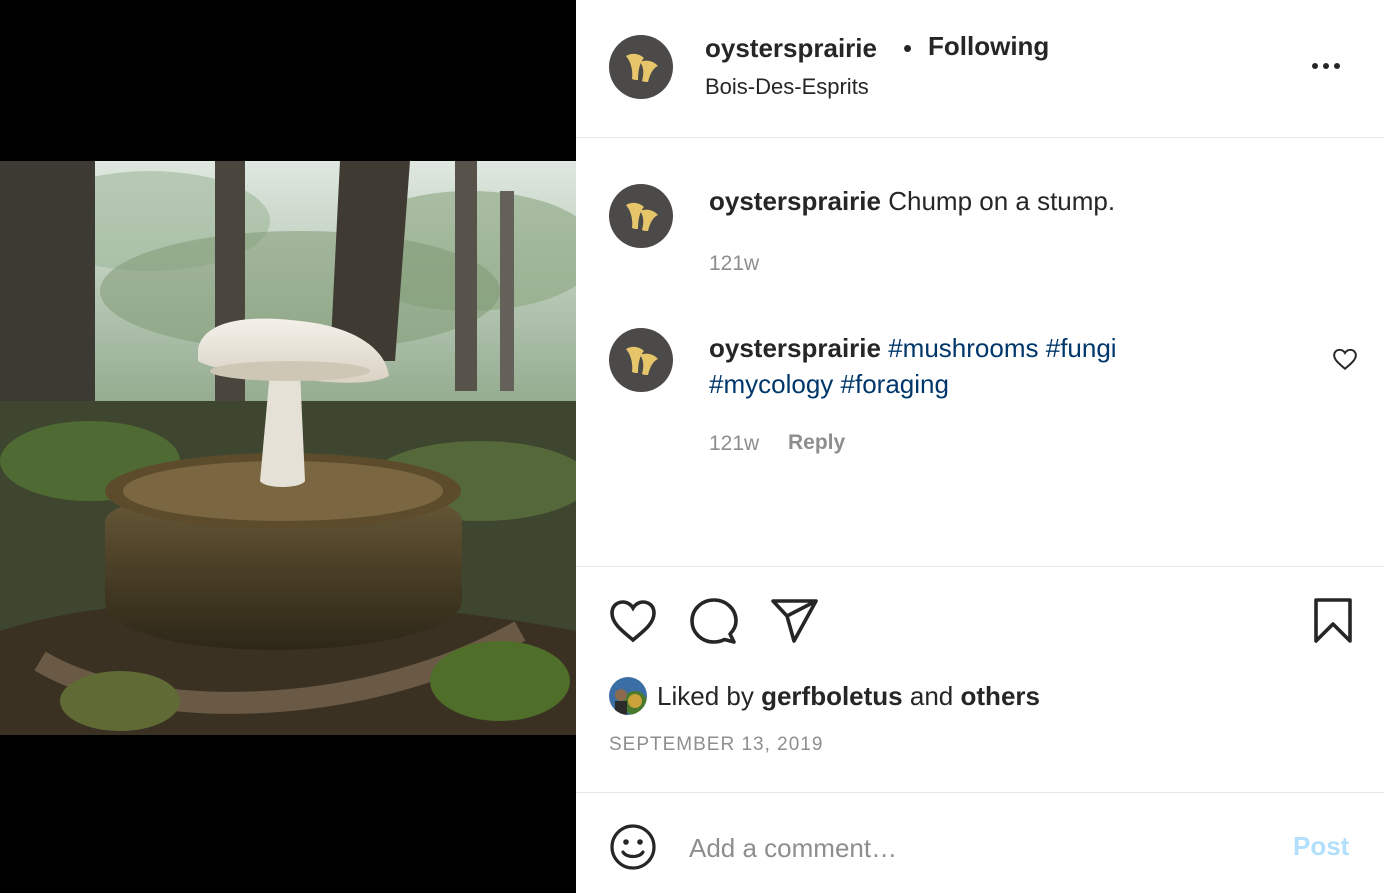 Image resolution: width=1384 pixels, height=893 pixels. What do you see at coordinates (1326, 66) in the screenshot?
I see `more-options-icon` at bounding box center [1326, 66].